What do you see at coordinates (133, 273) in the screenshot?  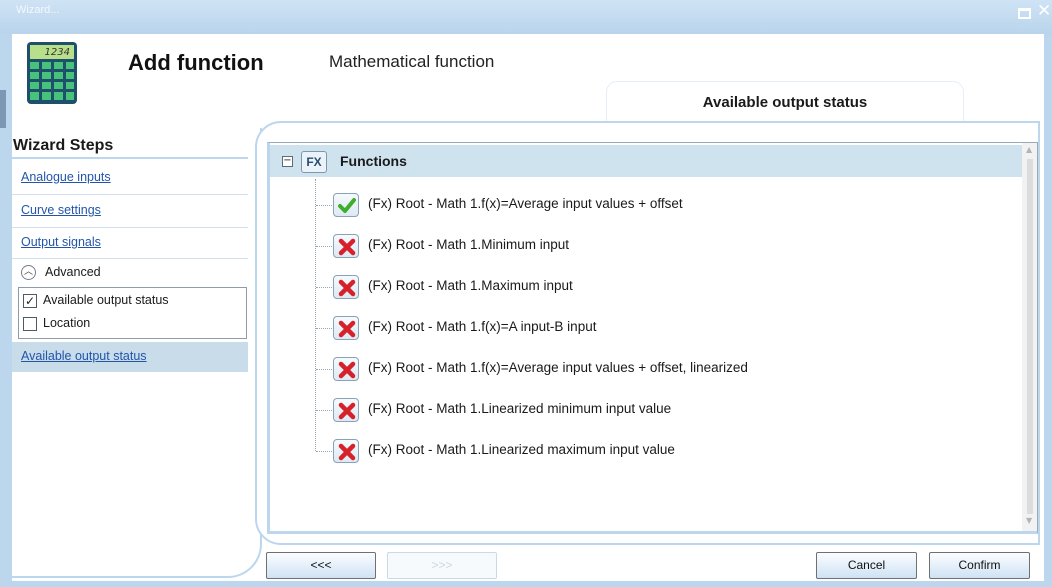 I see `advanced-section-header: ︿ Advanced` at bounding box center [133, 273].